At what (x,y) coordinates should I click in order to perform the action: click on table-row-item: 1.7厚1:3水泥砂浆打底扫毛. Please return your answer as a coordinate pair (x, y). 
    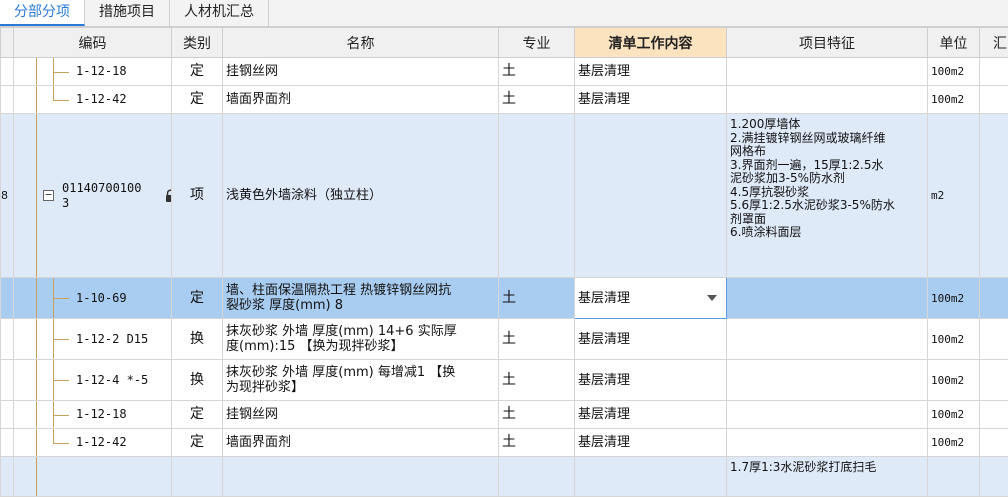
    Looking at the image, I should click on (504, 477).